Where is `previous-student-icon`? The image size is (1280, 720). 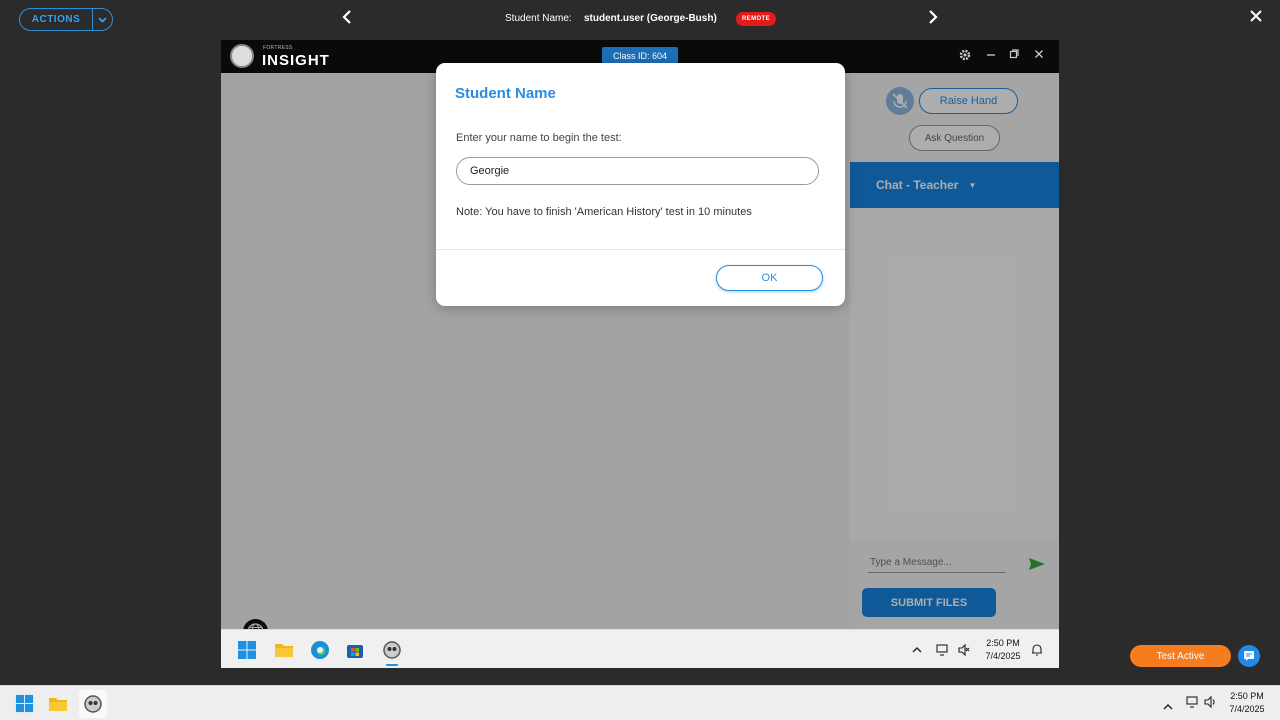
previous-student-icon is located at coordinates (347, 19).